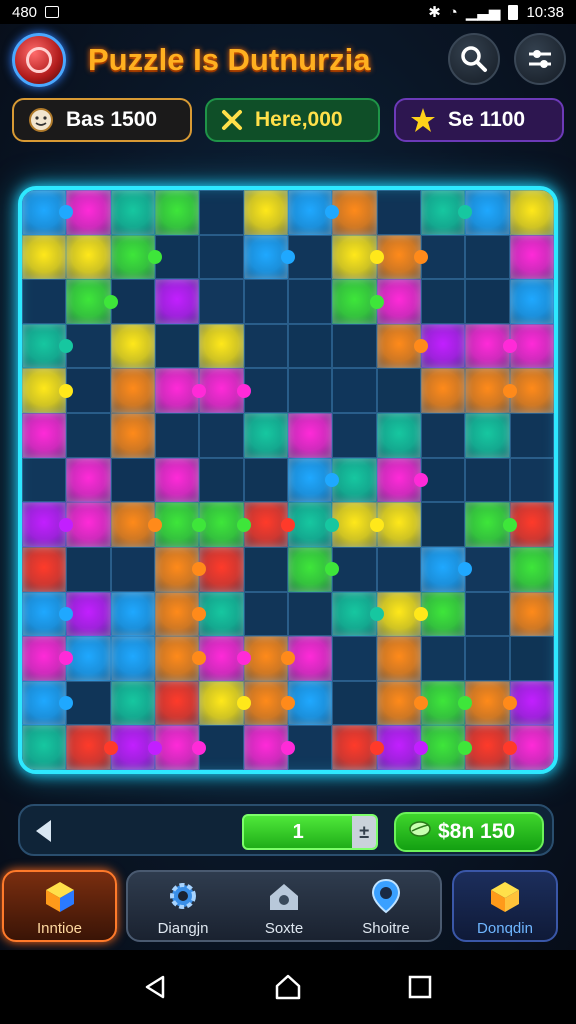  What do you see at coordinates (386, 906) in the screenshot?
I see `nav-item-map: Shoitre` at bounding box center [386, 906].